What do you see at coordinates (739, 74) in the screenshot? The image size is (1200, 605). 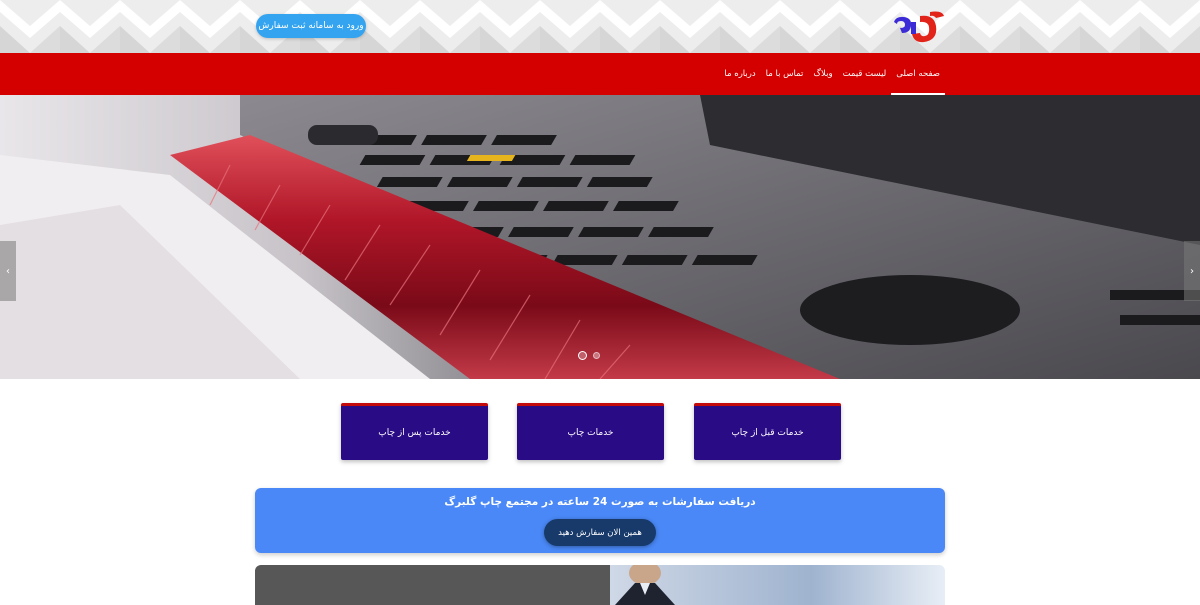 I see `nav-item-about: درباره ما` at bounding box center [739, 74].